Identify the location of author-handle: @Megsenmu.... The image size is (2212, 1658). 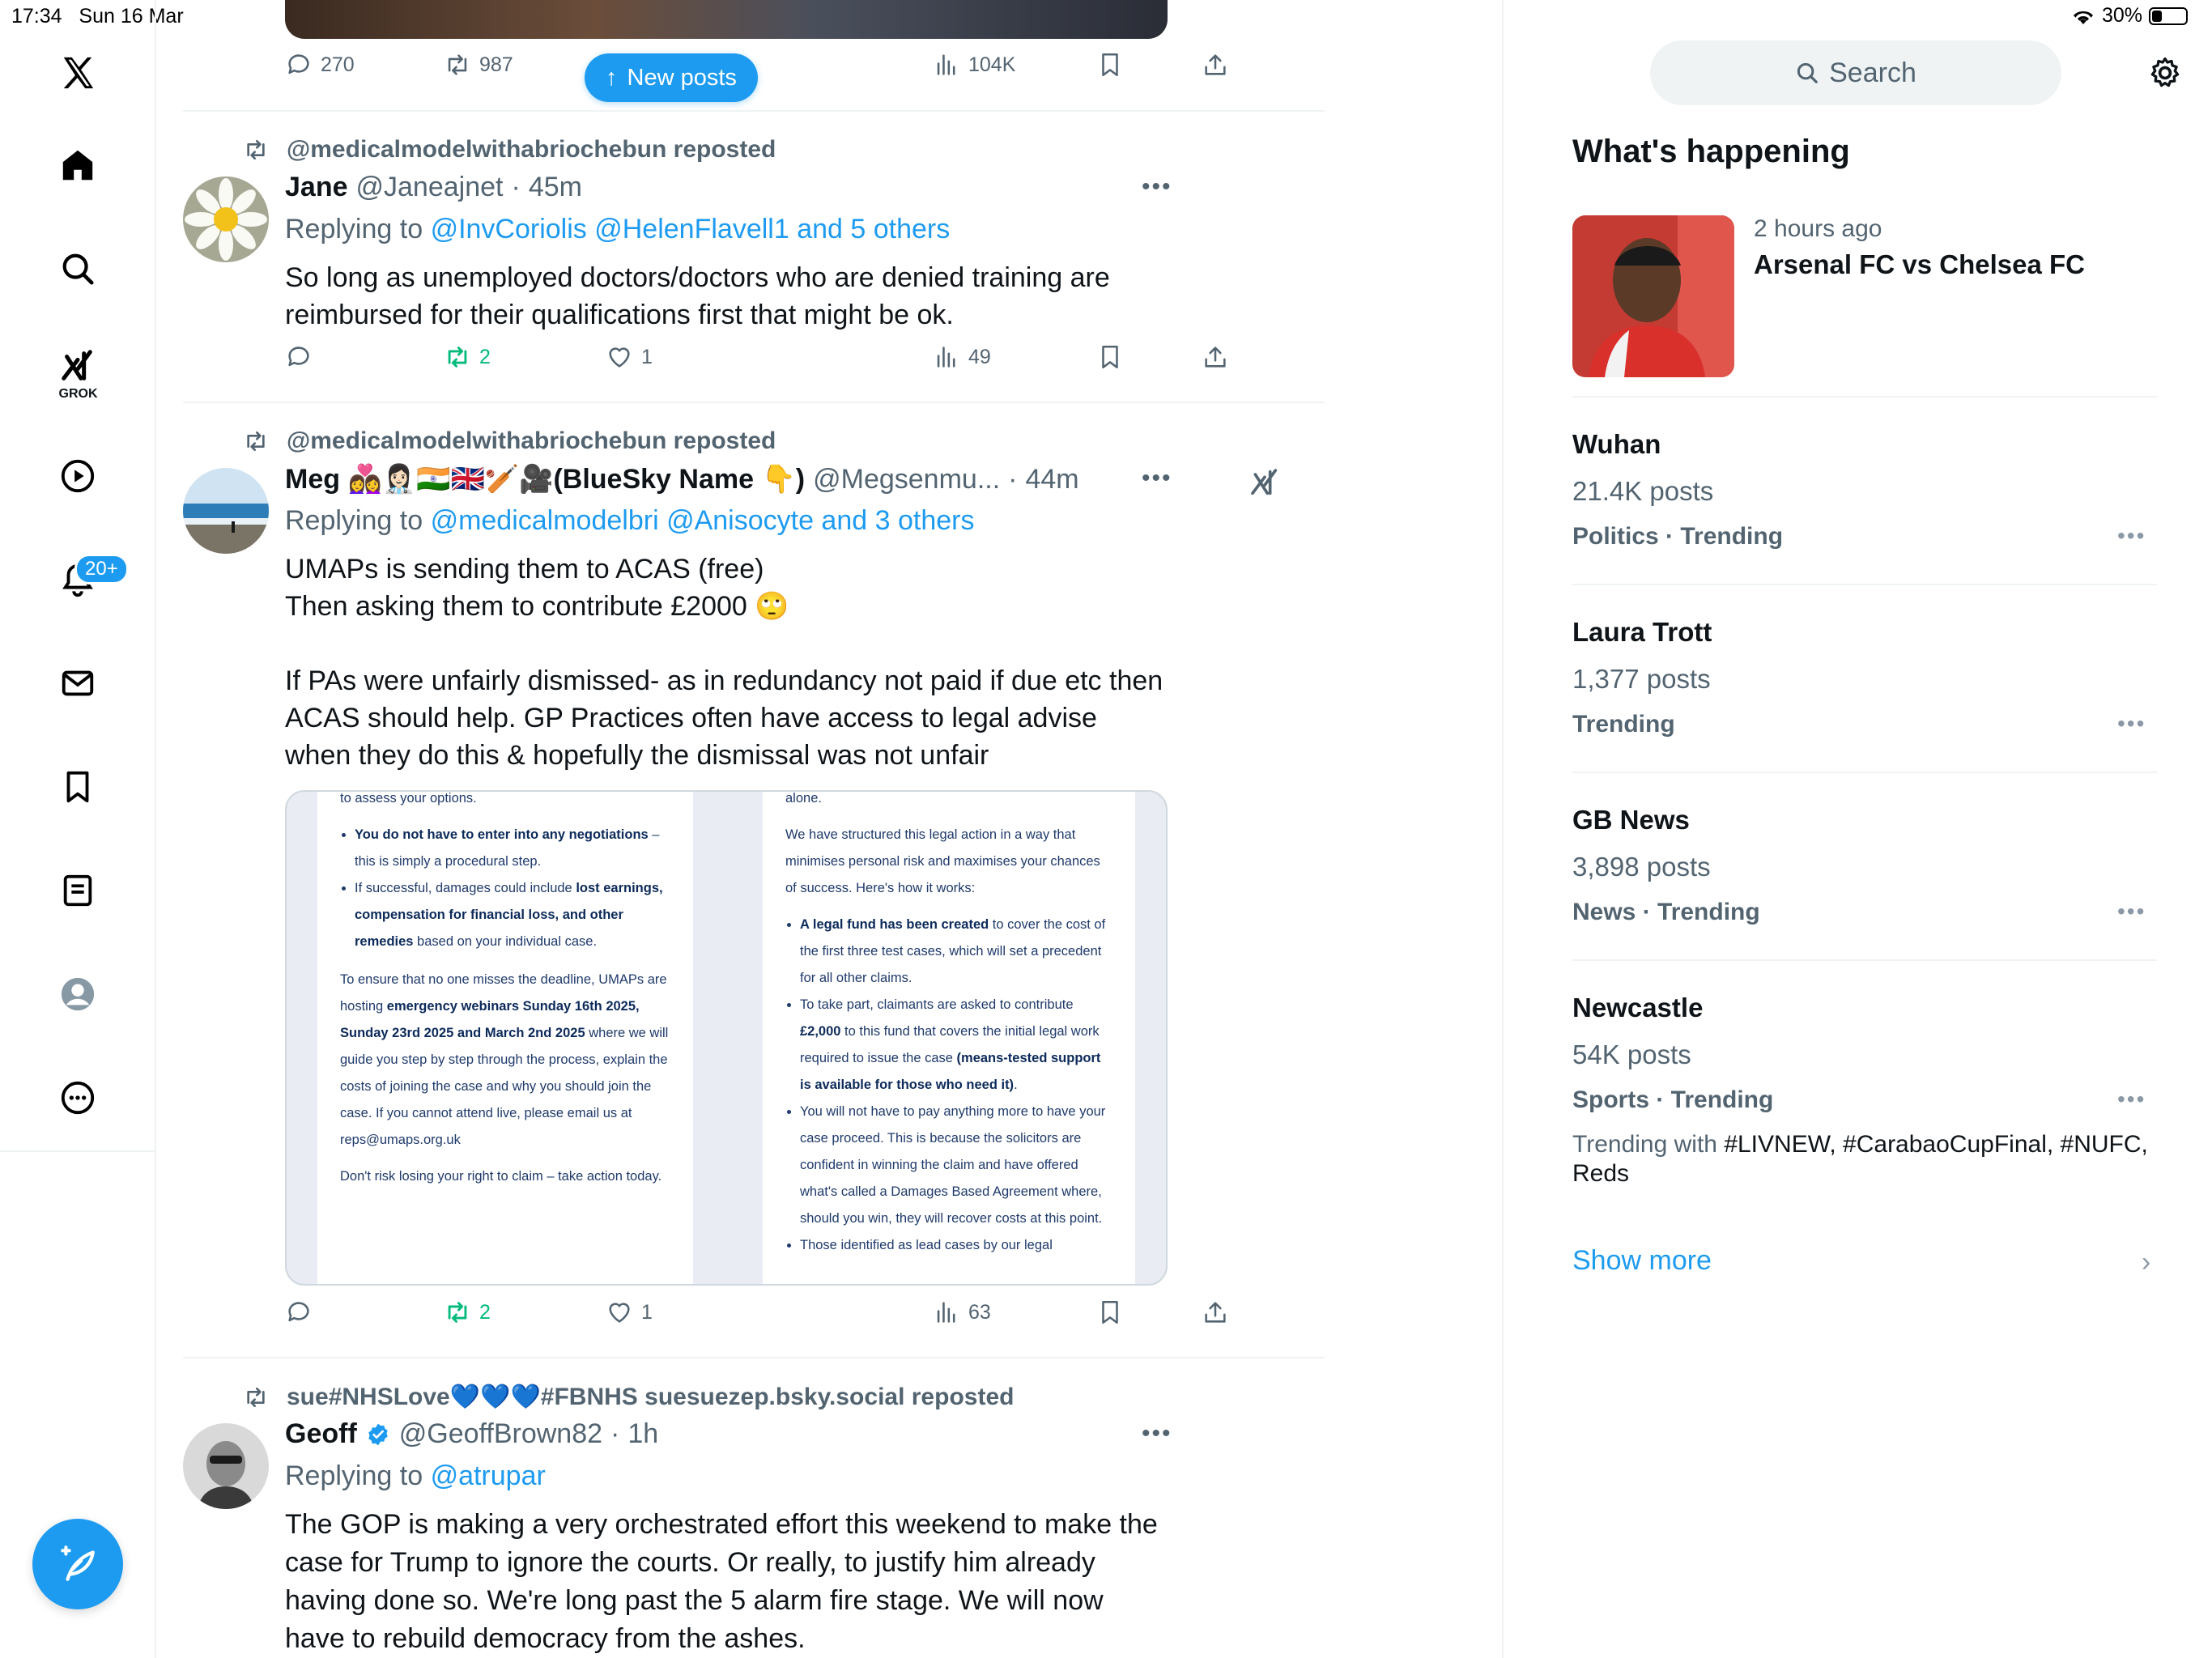
(907, 479).